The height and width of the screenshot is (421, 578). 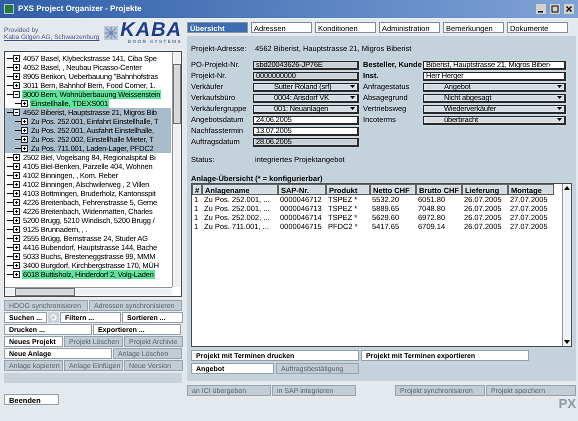 What do you see at coordinates (567, 404) in the screenshot?
I see `app-logo: PX` at bounding box center [567, 404].